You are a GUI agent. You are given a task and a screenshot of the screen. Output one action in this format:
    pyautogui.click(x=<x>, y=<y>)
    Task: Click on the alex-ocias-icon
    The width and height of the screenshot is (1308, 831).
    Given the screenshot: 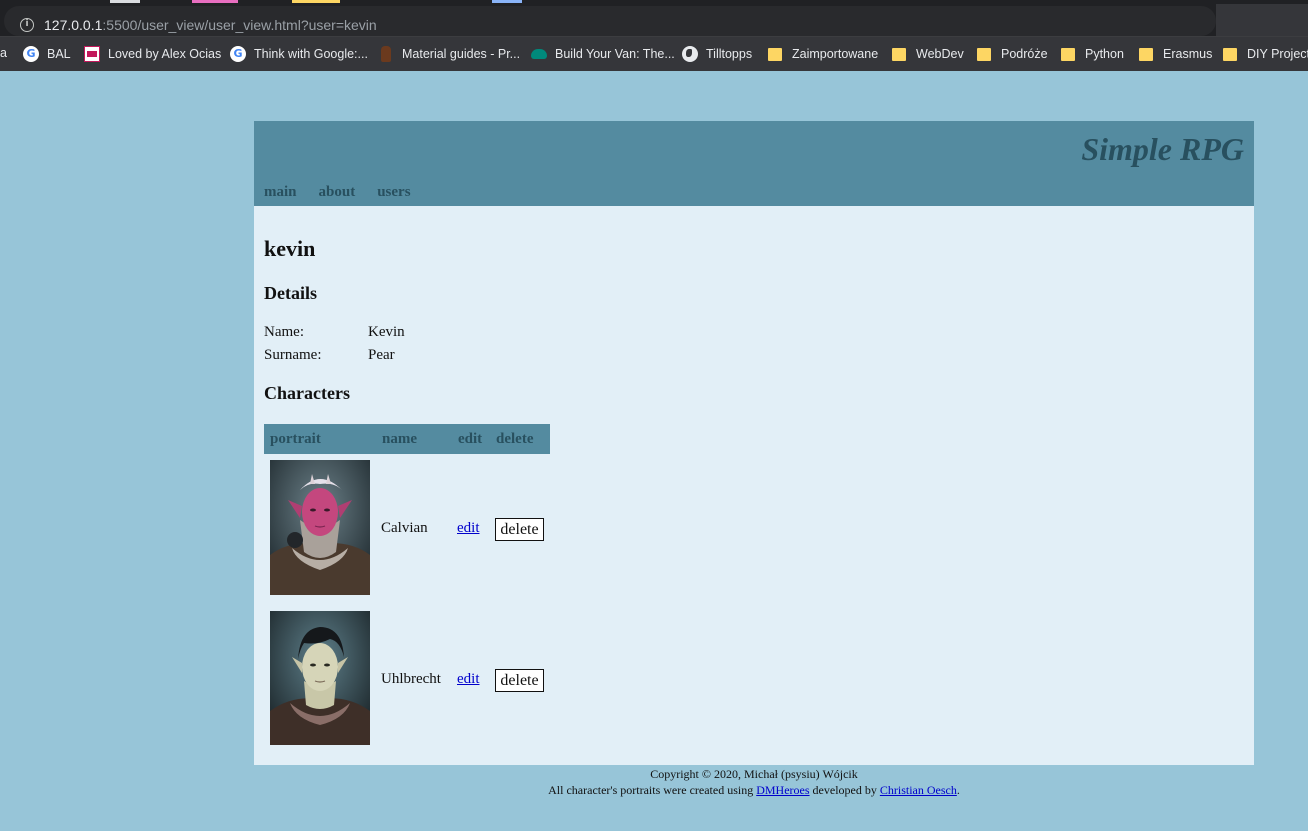 What is the action you would take?
    pyautogui.click(x=92, y=54)
    